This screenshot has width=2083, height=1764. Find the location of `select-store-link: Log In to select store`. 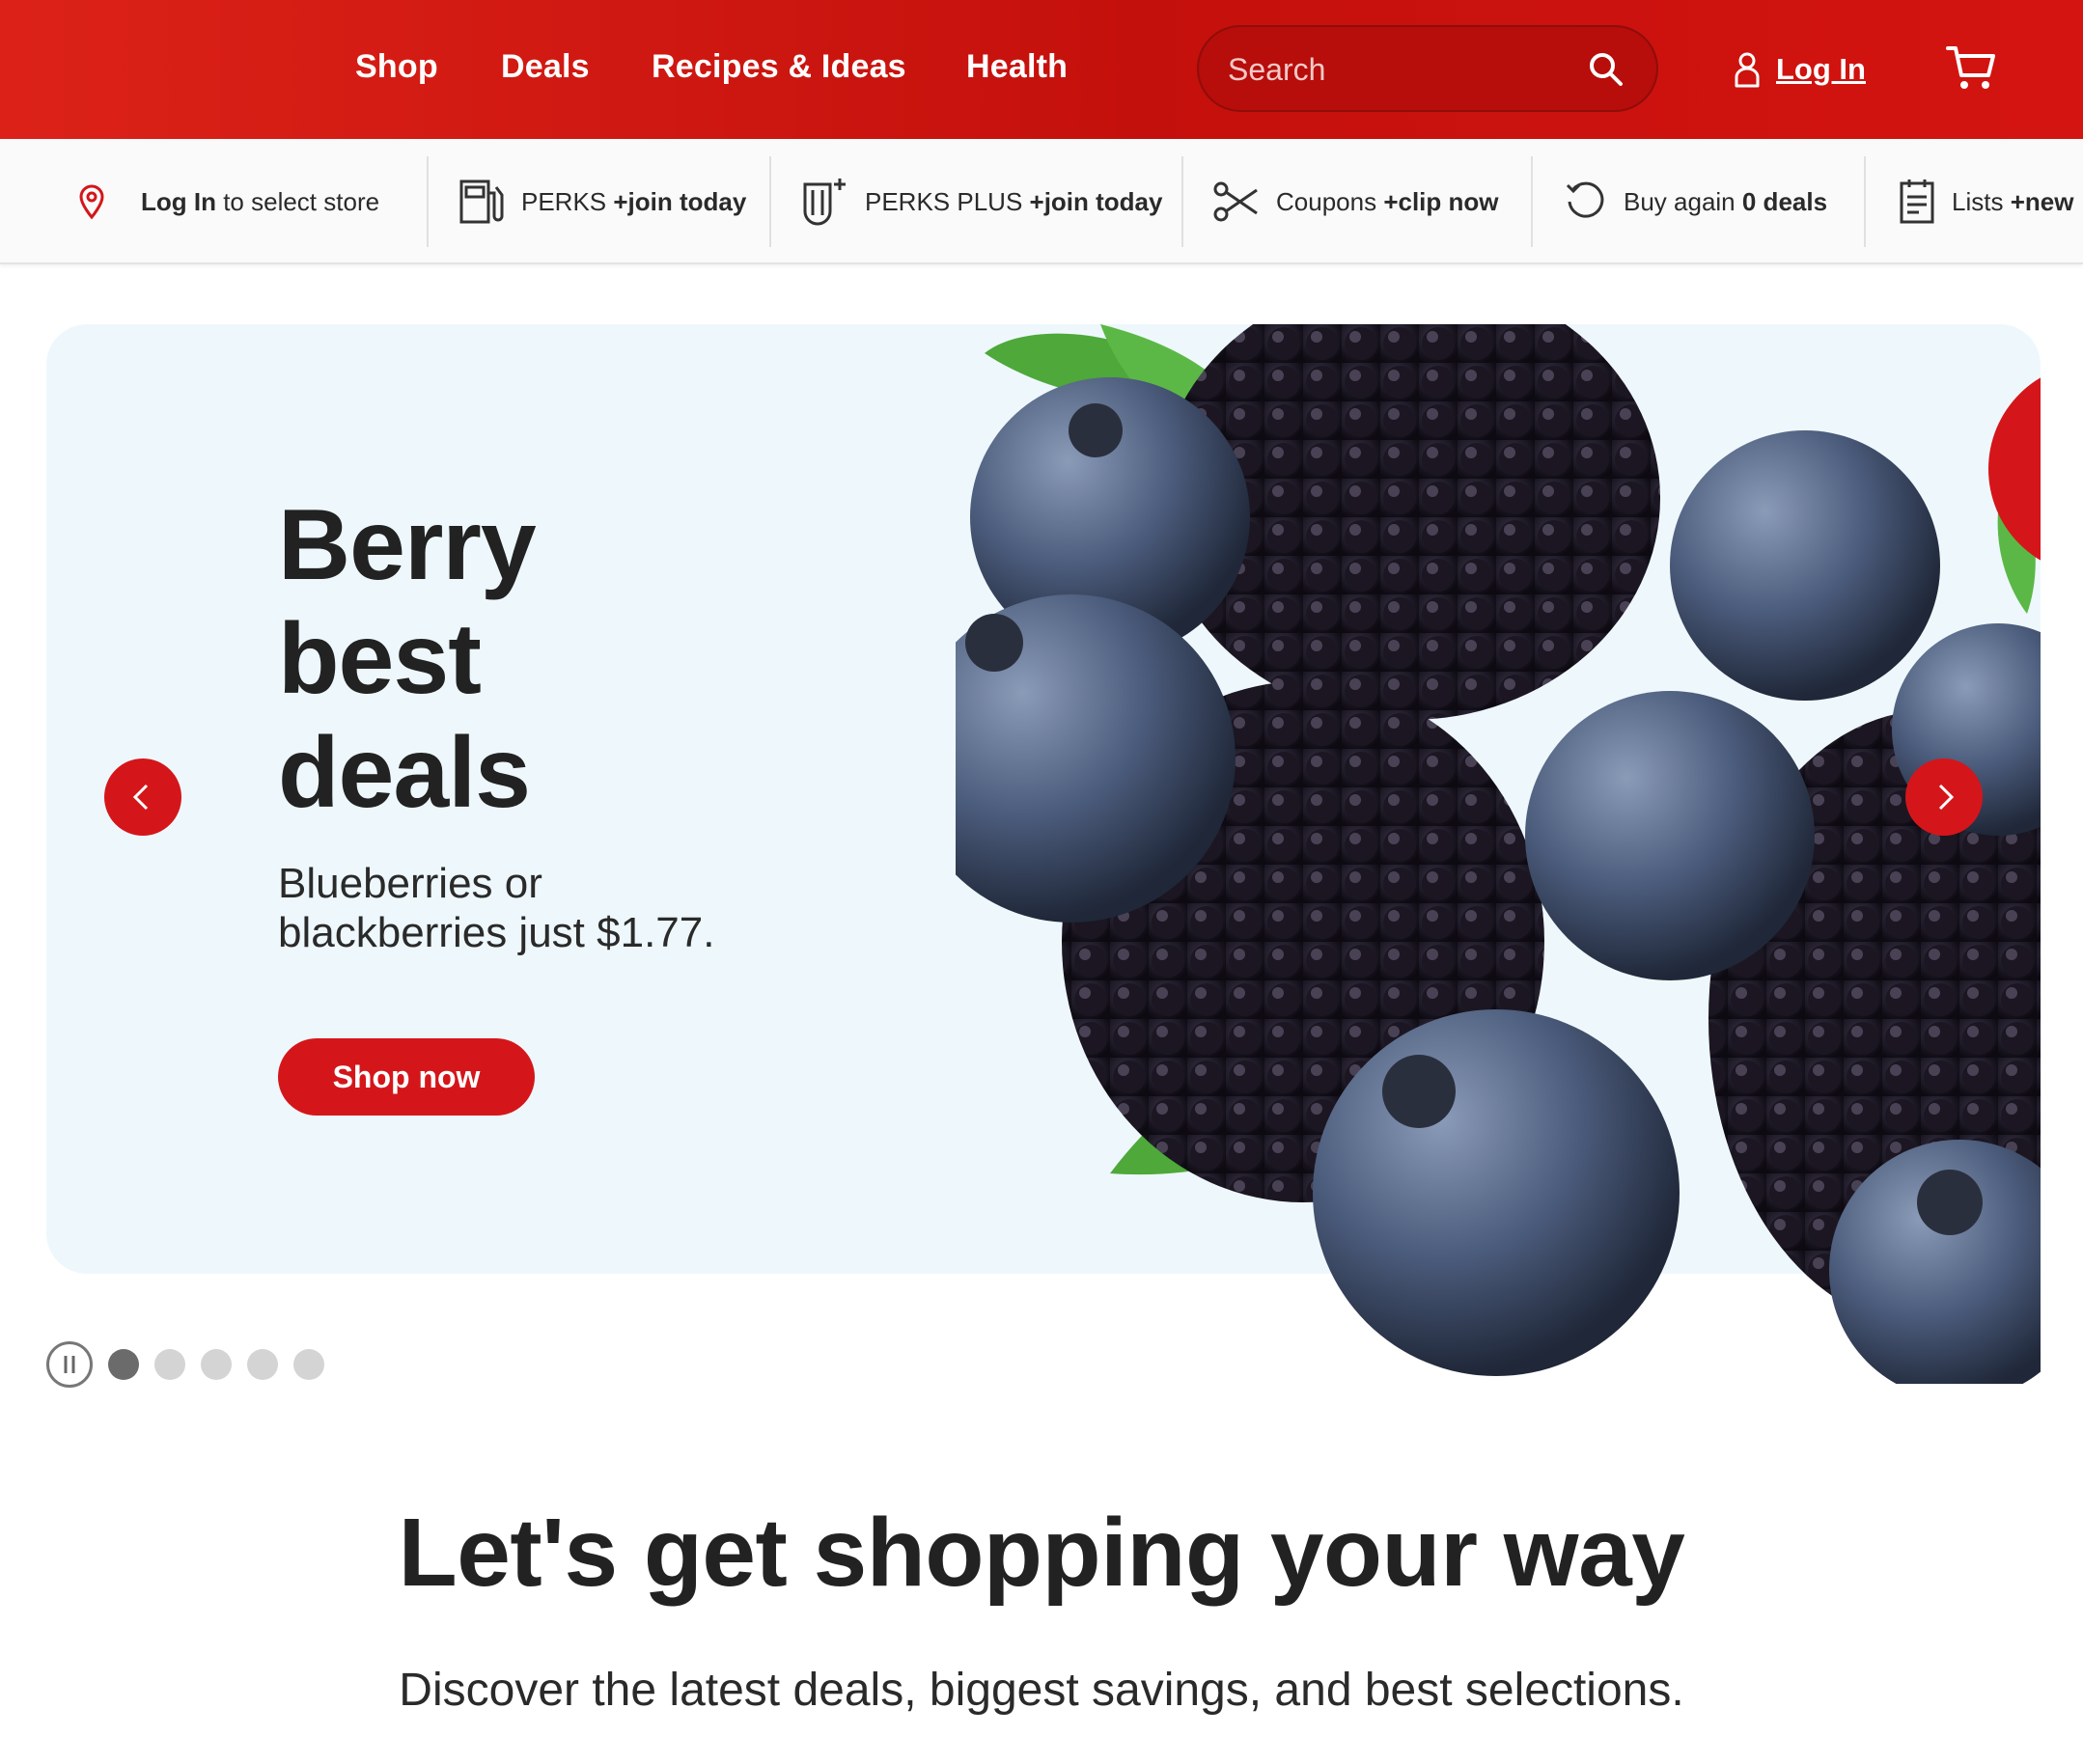

select-store-link: Log In to select store is located at coordinates (228, 201).